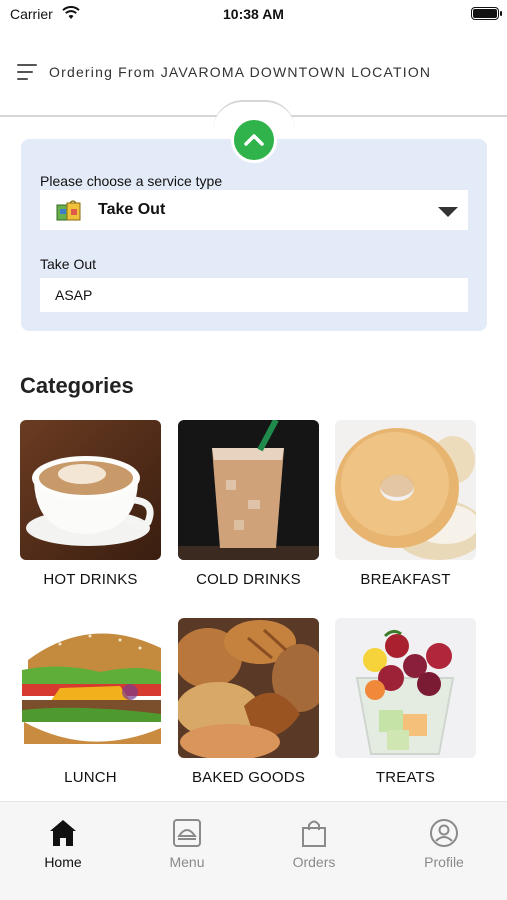  Describe the element at coordinates (444, 862) in the screenshot. I see `tab-label: Profile` at that location.